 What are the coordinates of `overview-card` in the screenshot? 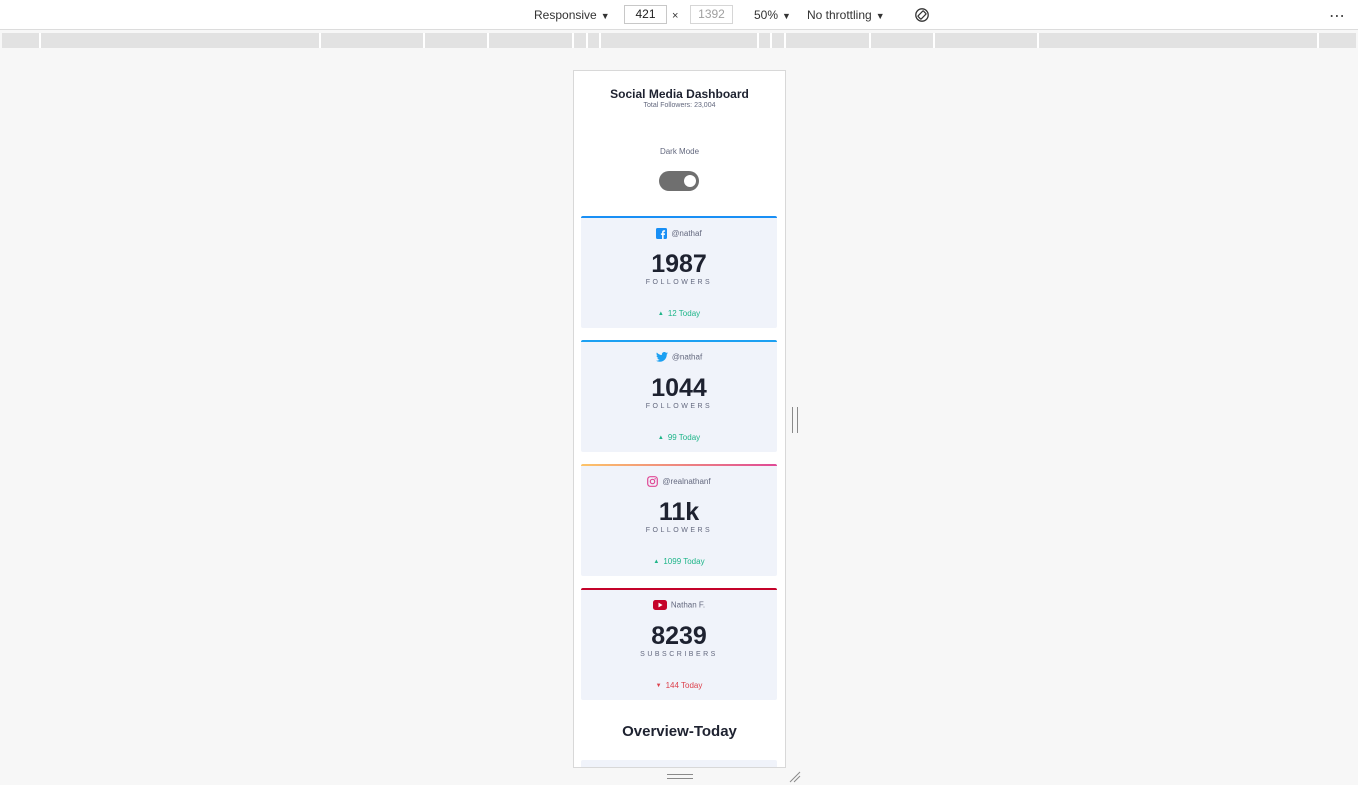 It's located at (679, 763).